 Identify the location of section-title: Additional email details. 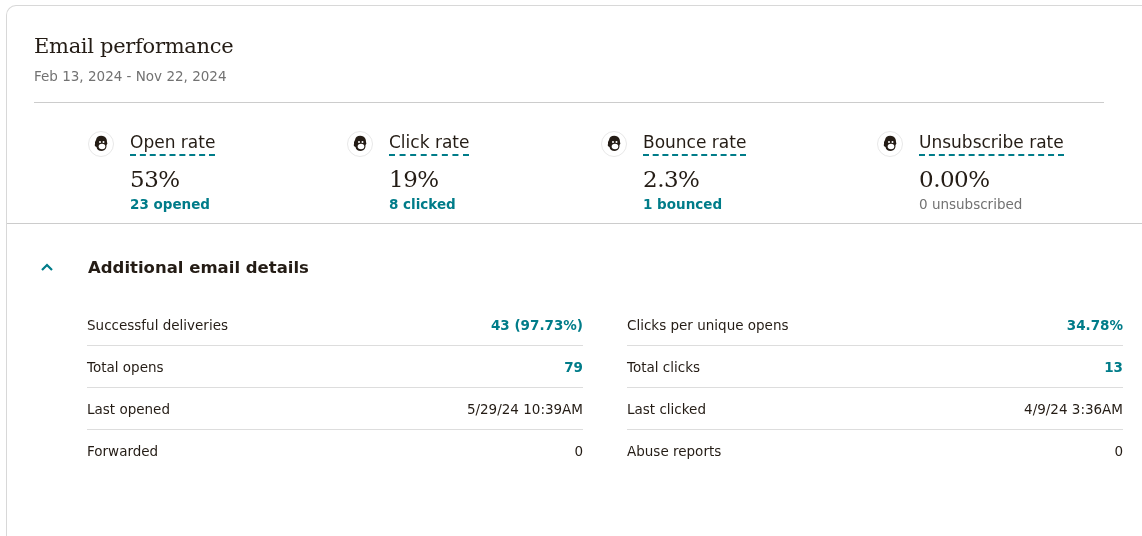
(198, 267).